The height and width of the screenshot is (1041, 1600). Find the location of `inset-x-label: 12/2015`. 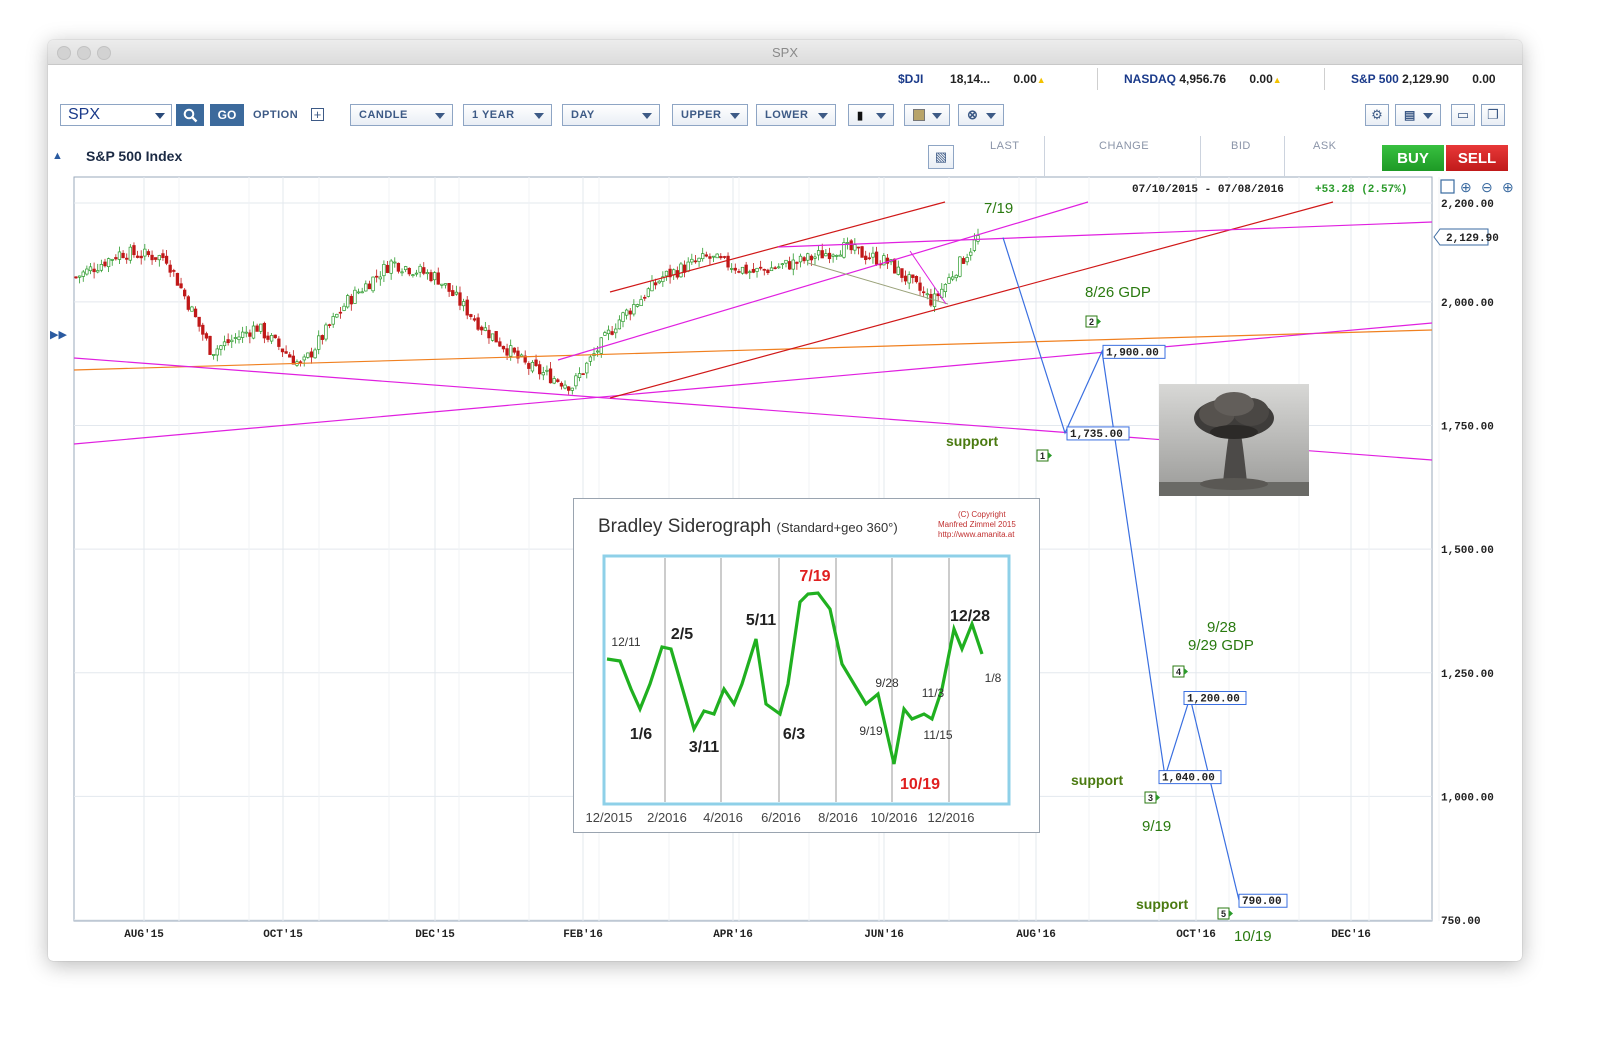

inset-x-label: 12/2015 is located at coordinates (609, 817).